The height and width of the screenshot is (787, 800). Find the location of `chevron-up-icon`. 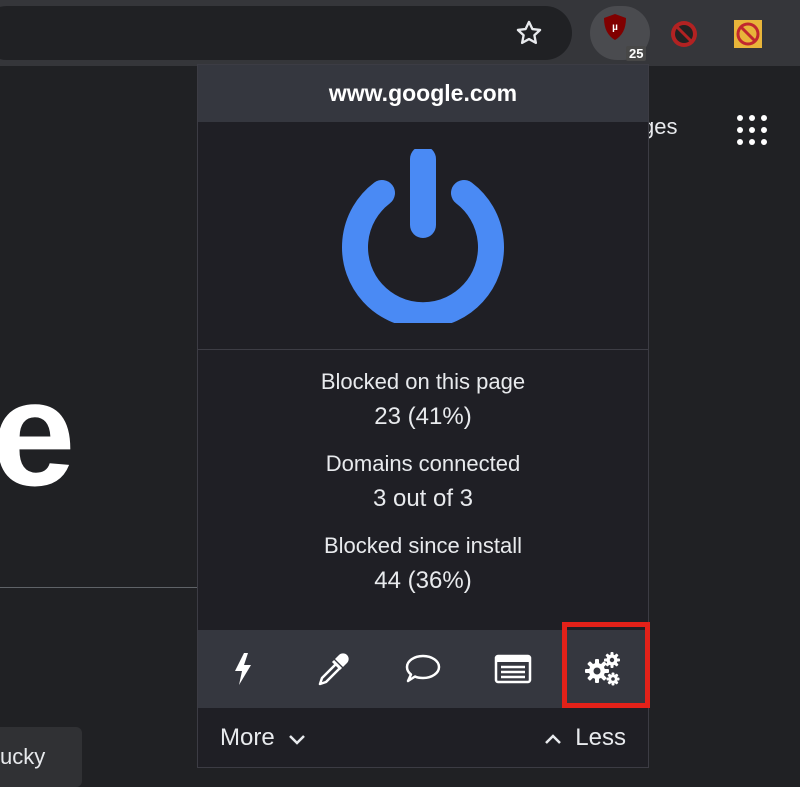

chevron-up-icon is located at coordinates (553, 738).